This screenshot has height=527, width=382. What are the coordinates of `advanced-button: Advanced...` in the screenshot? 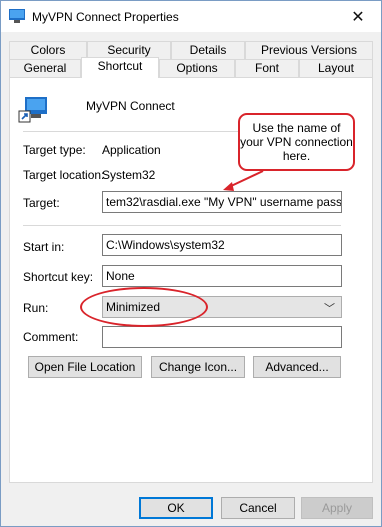 It's located at (297, 367).